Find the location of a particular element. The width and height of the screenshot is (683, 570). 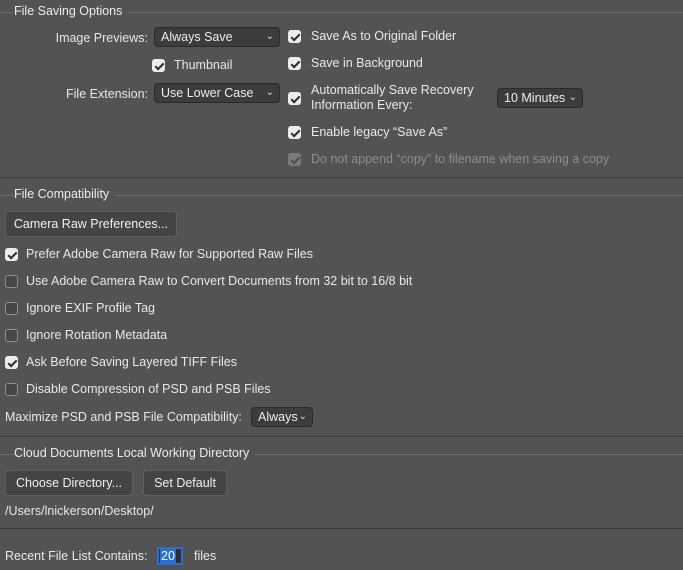

cloud-docs-title: Cloud Documents Local Working Directory is located at coordinates (135, 453).